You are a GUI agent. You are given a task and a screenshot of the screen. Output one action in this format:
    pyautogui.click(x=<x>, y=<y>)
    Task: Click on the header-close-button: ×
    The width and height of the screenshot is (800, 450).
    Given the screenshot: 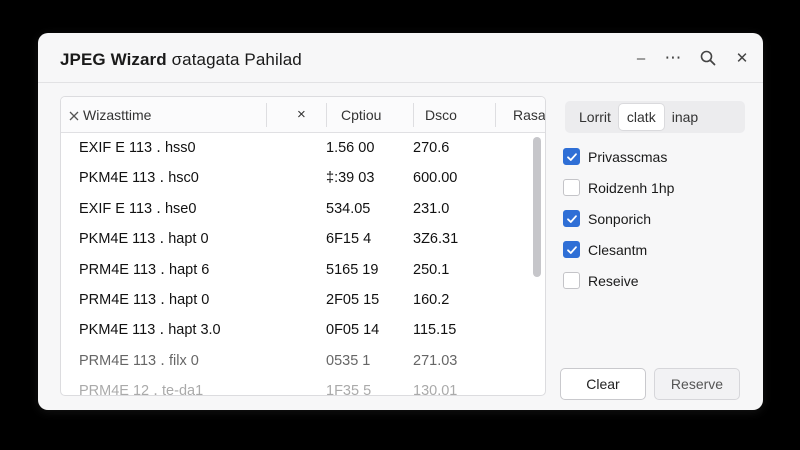 What is the action you would take?
    pyautogui.click(x=301, y=115)
    